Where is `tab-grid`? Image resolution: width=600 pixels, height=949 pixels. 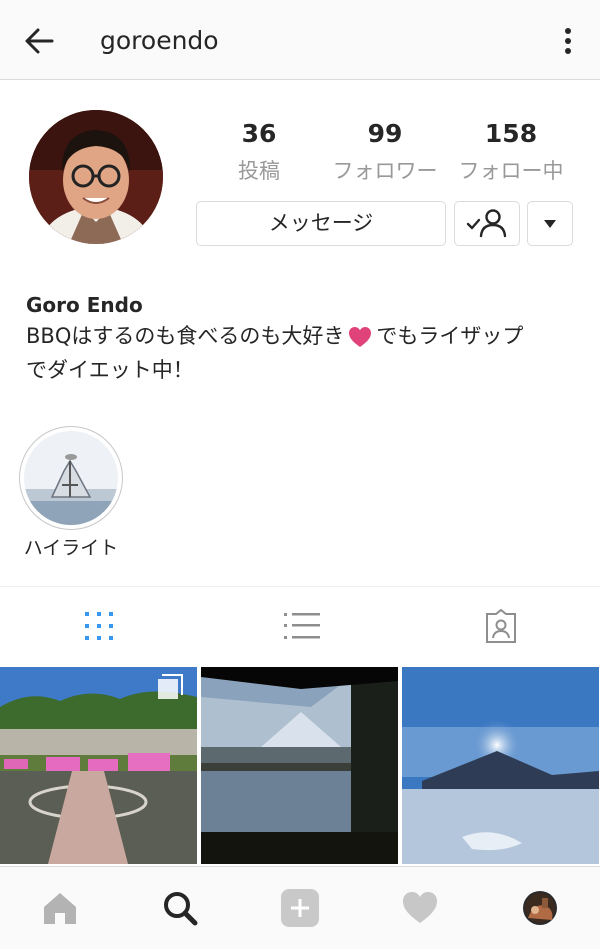 tab-grid is located at coordinates (100, 627).